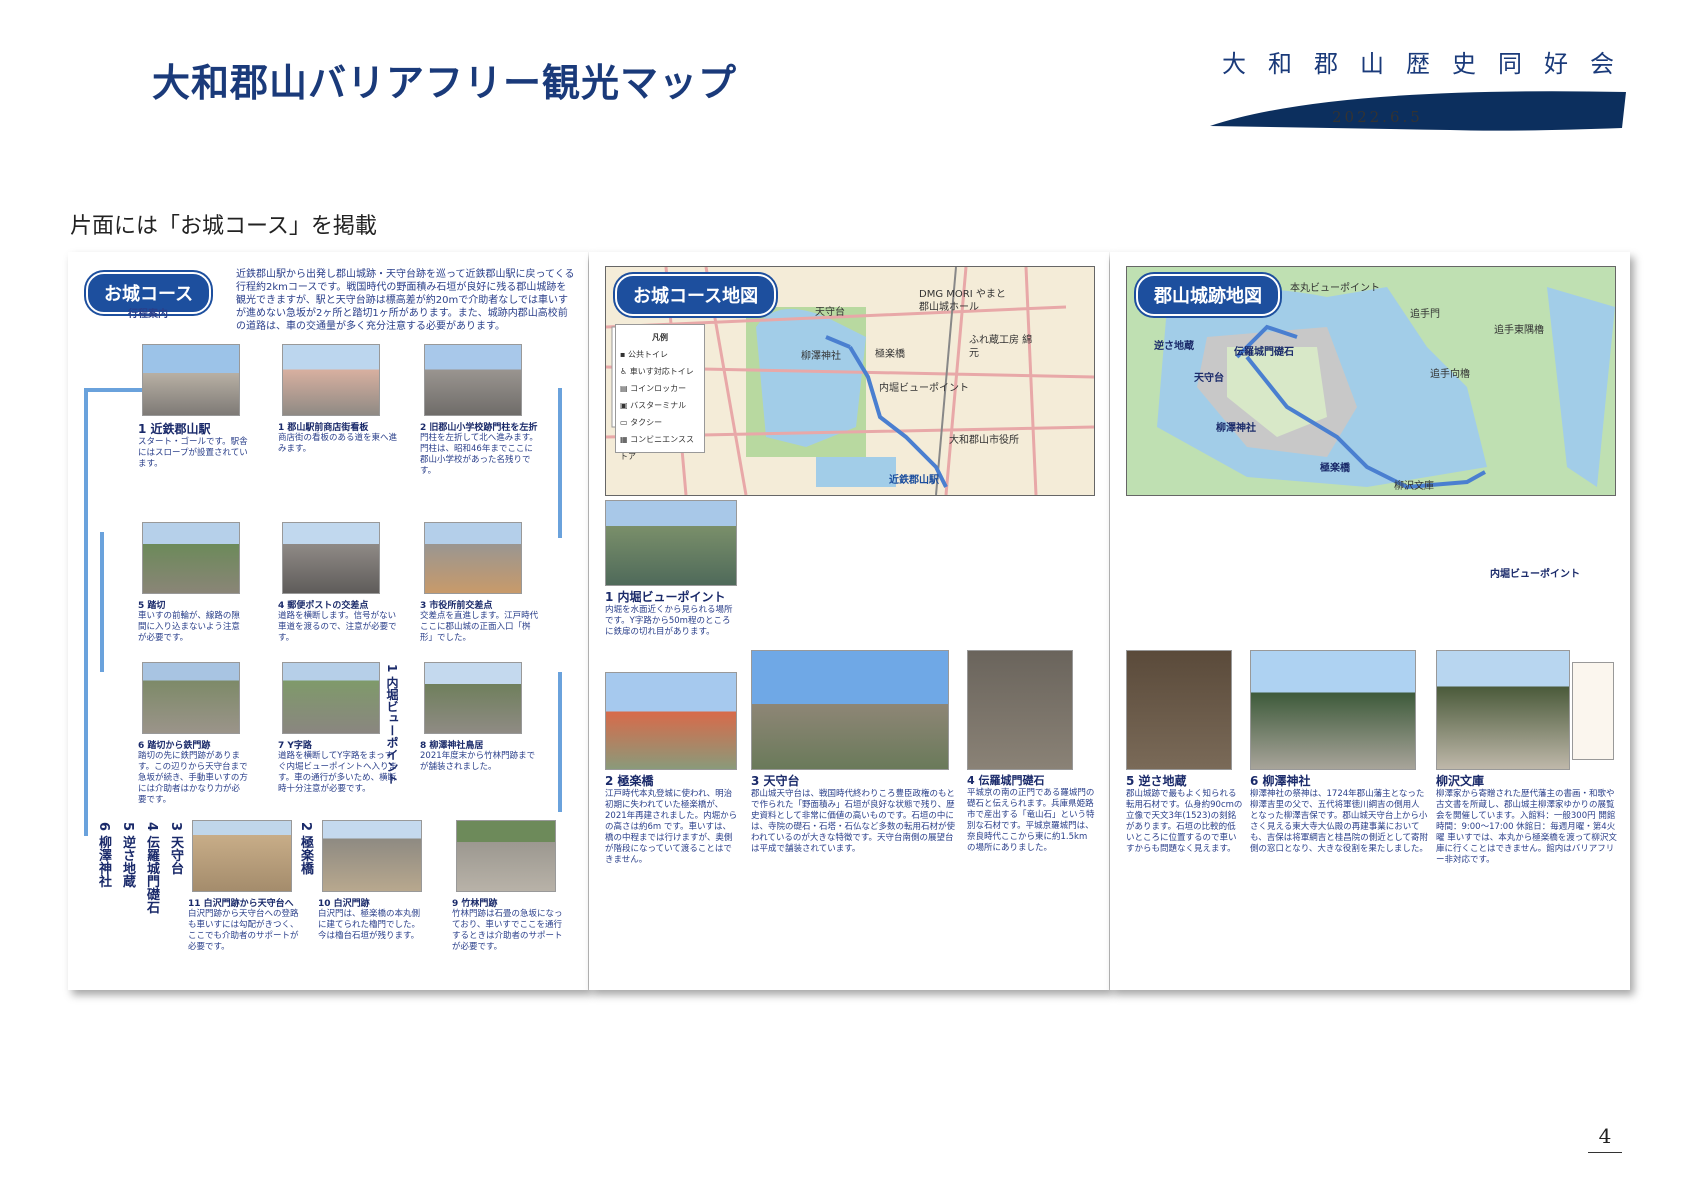 This screenshot has width=1684, height=1191. Describe the element at coordinates (1006, 780) in the screenshot. I see `spot-title: 4 伝羅城門礎石` at that location.